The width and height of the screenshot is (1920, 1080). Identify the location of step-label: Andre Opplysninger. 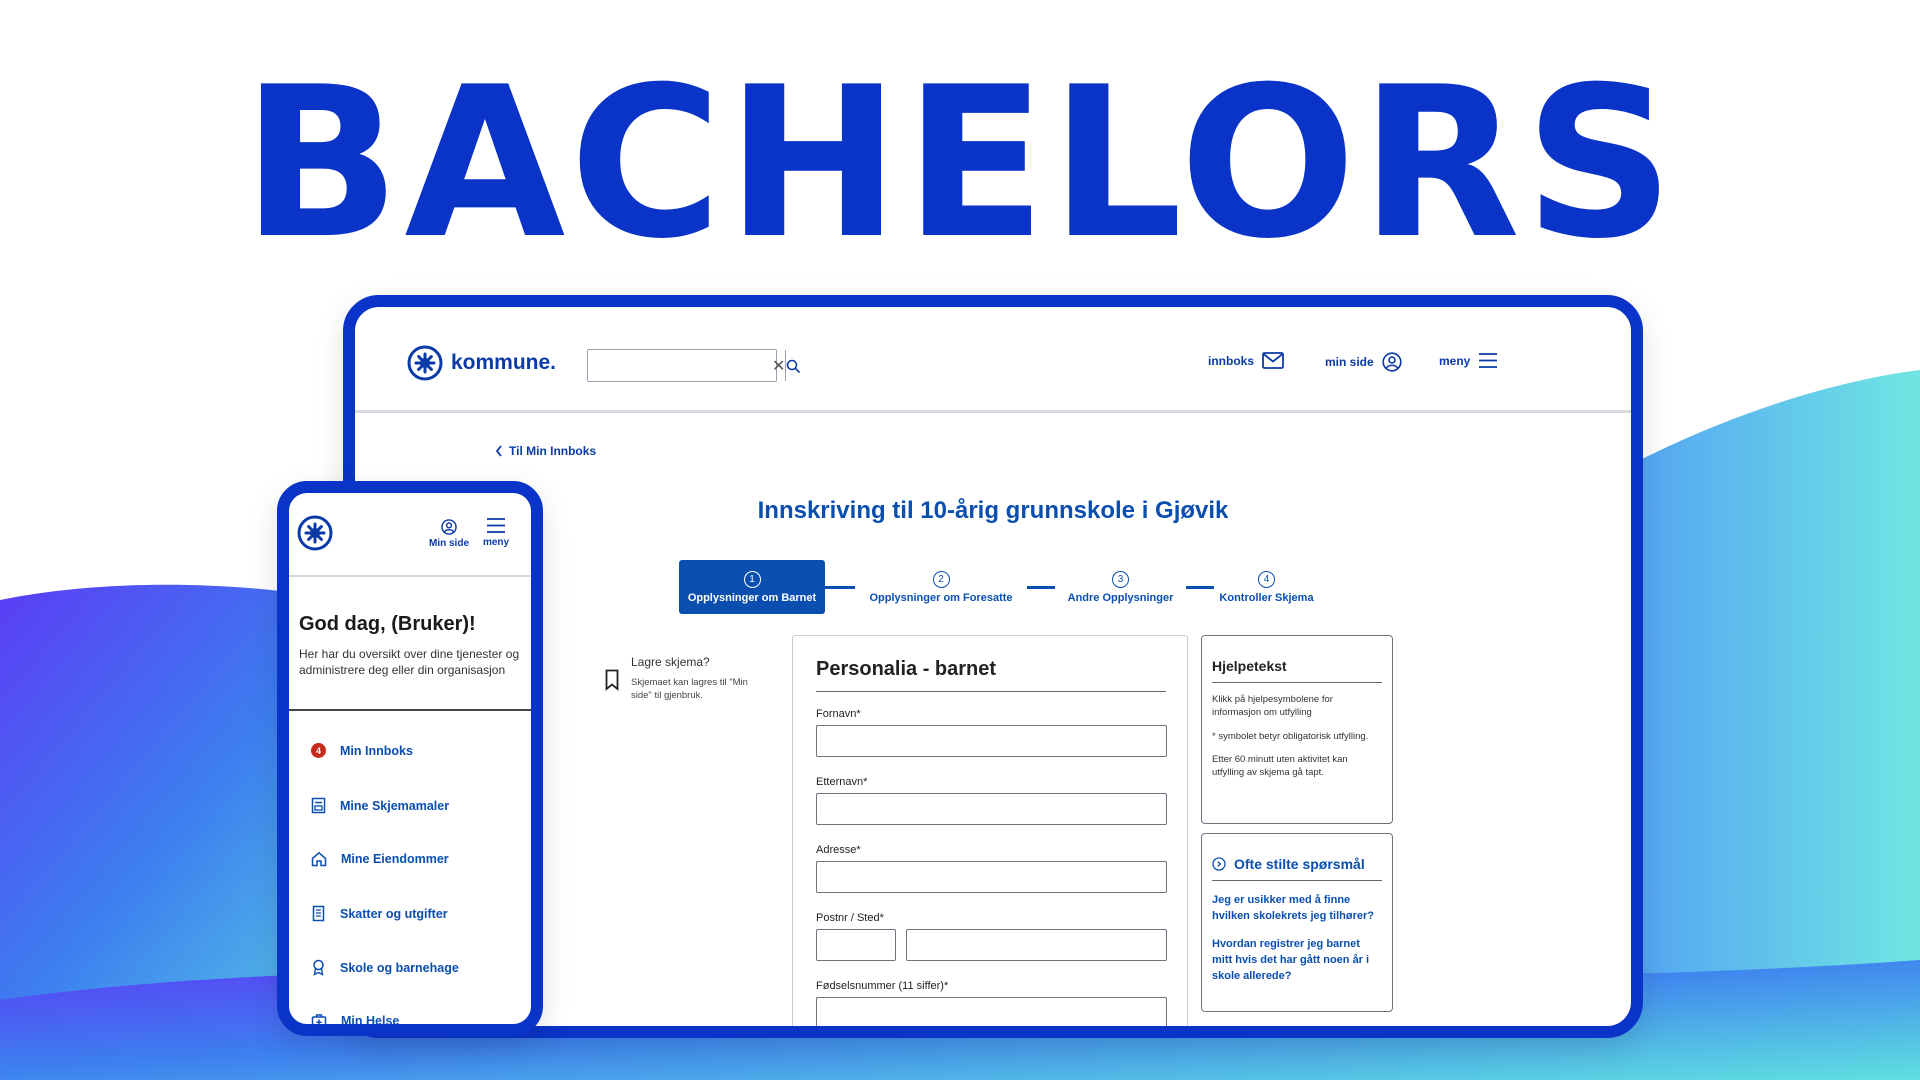
(1120, 597).